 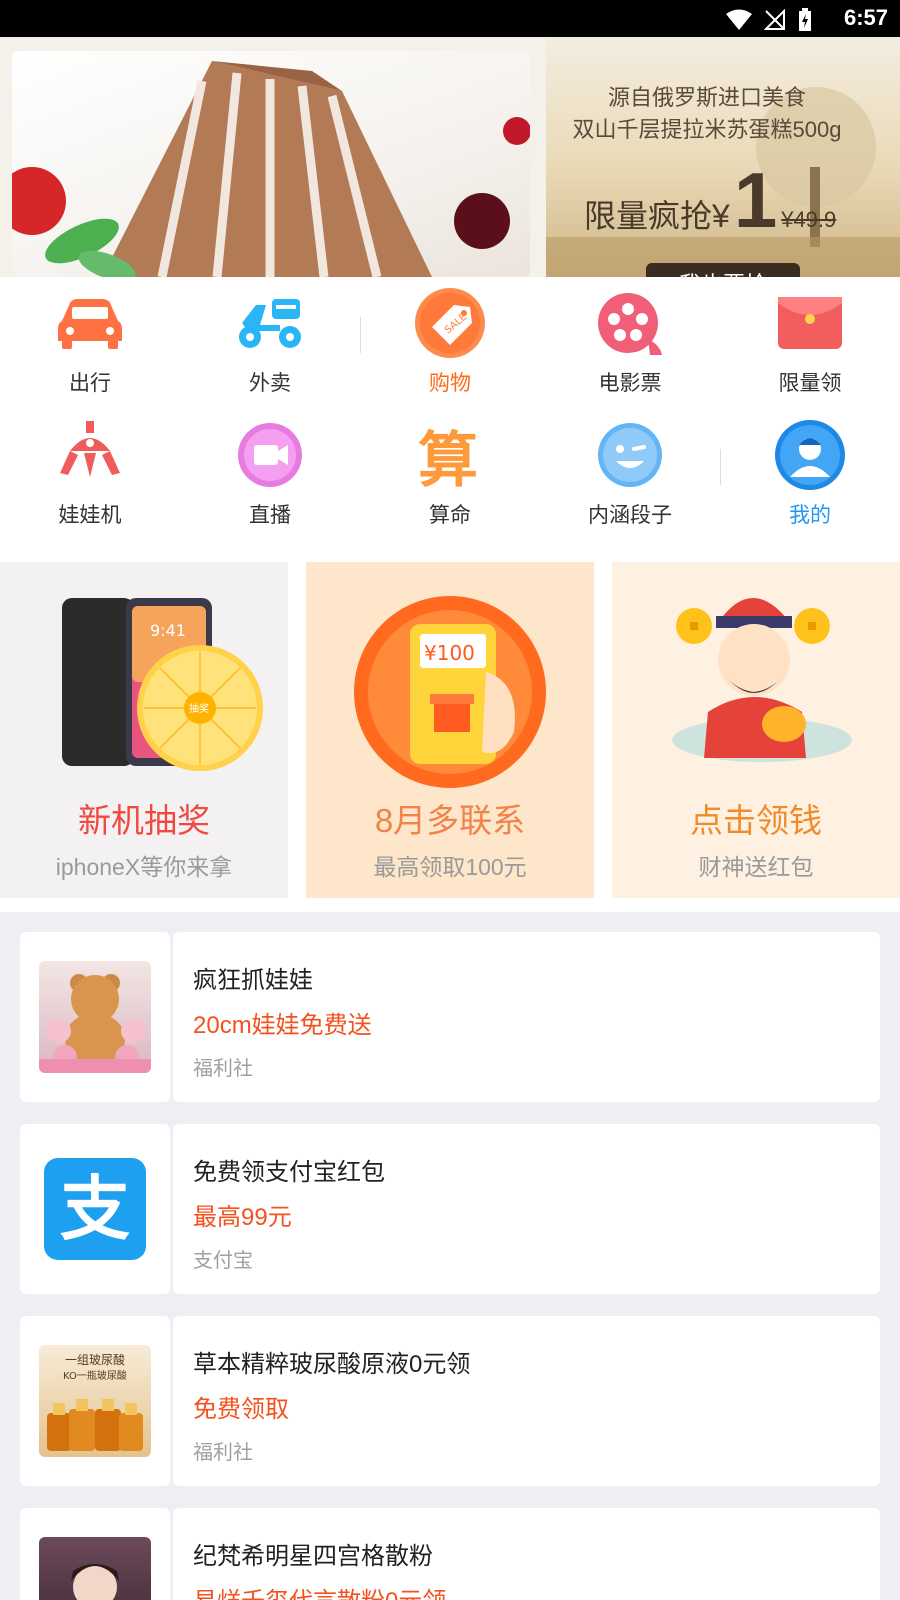 I want to click on grid-label: 娃娃机, so click(x=90, y=515).